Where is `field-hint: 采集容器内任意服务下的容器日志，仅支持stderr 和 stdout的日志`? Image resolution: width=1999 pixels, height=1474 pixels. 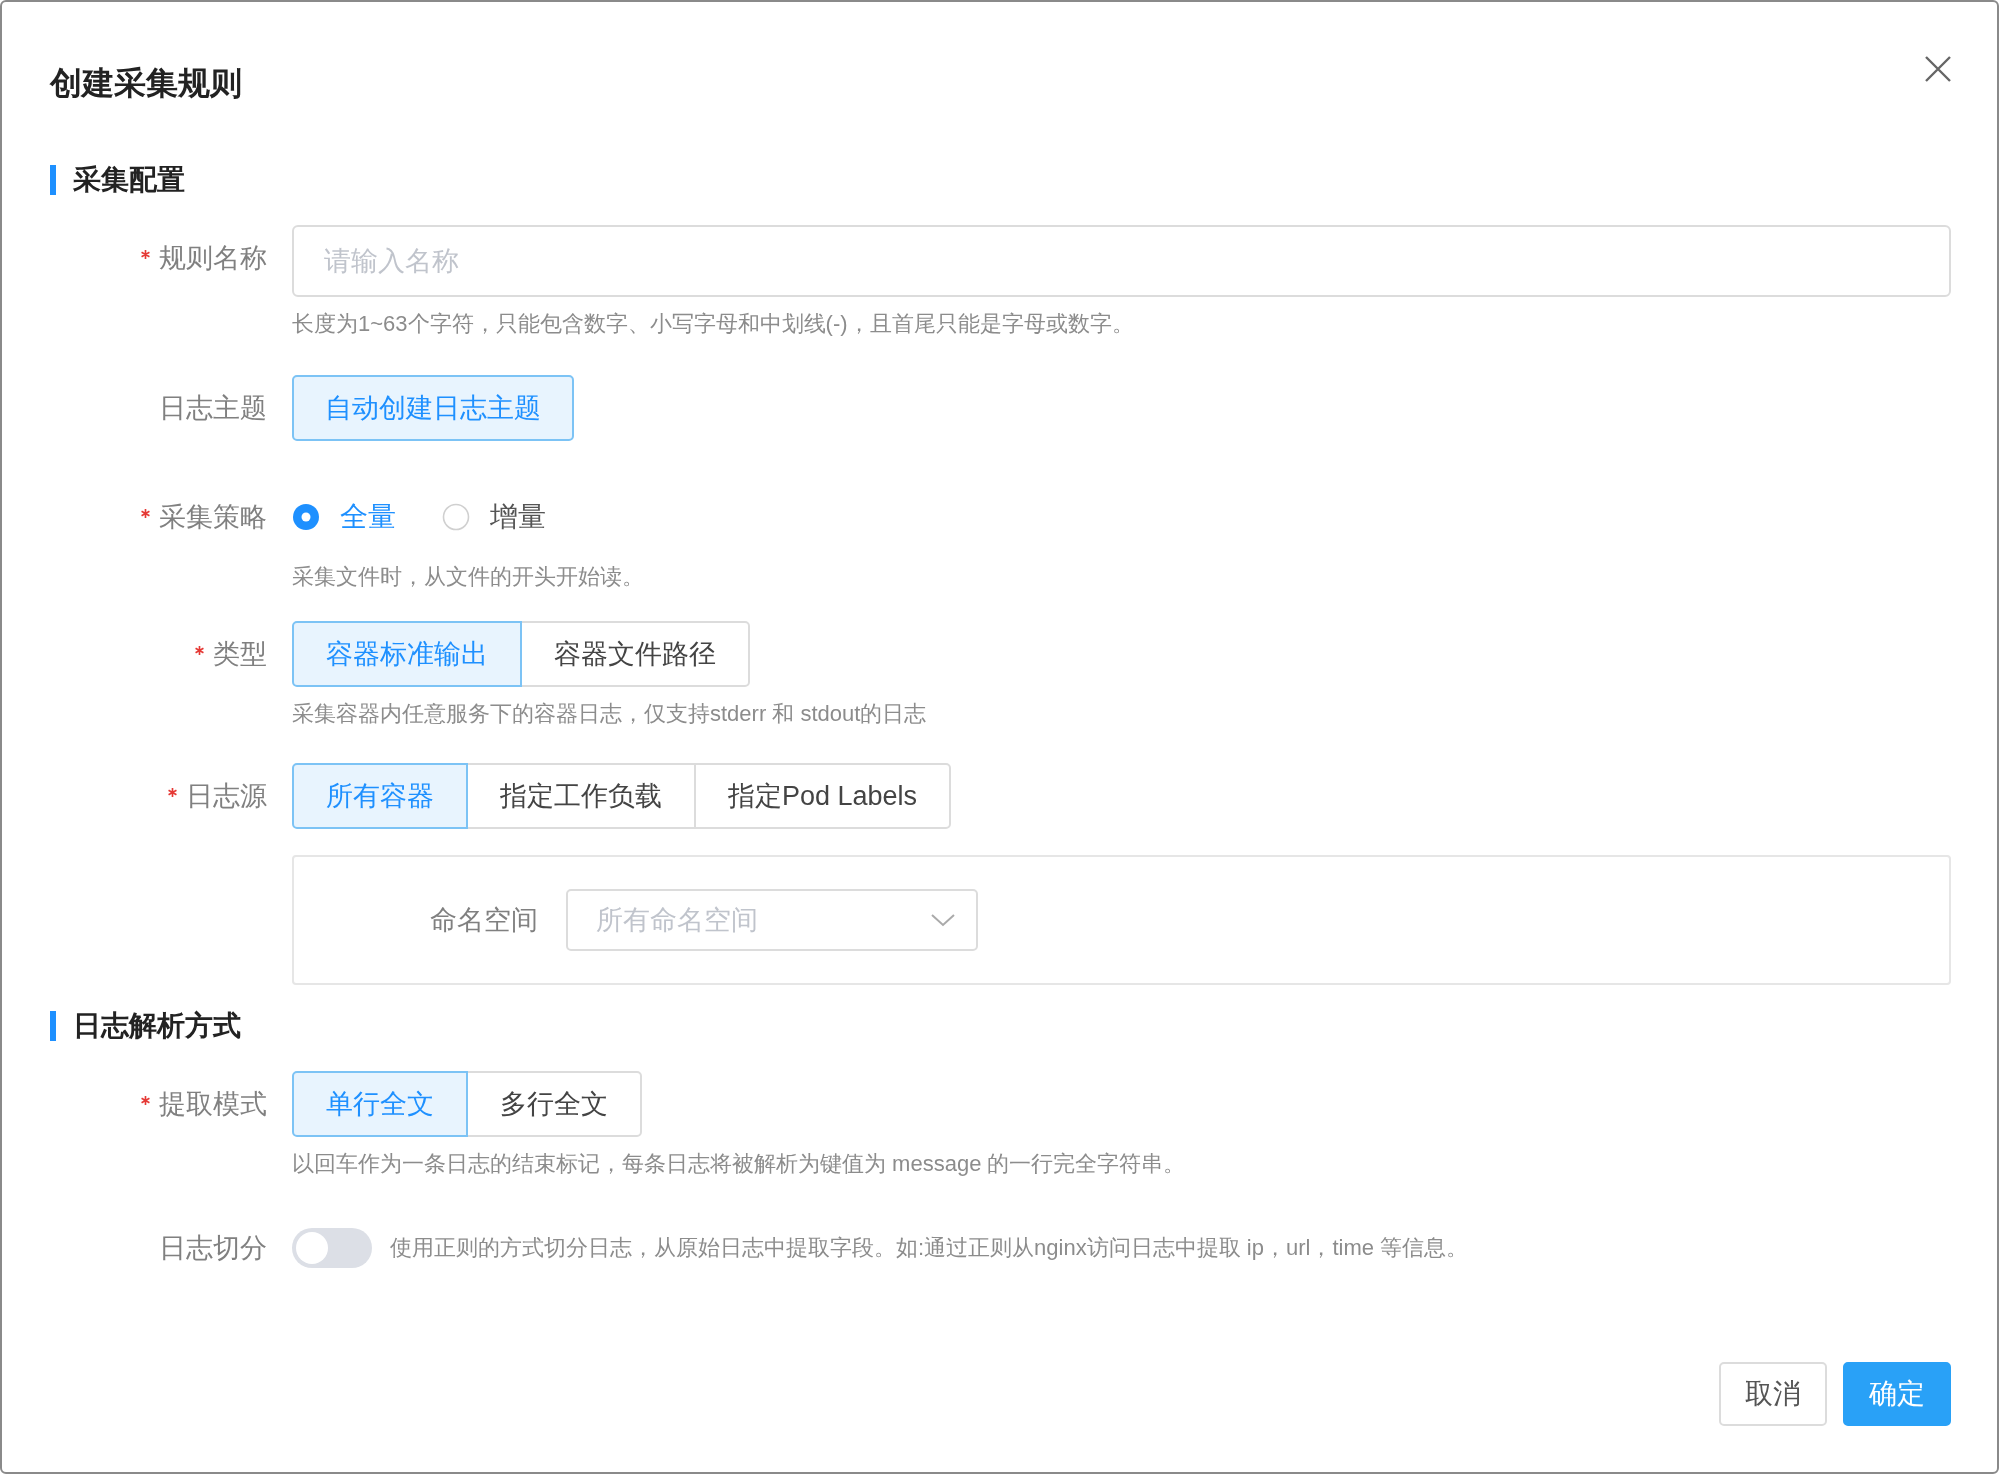
field-hint: 采集容器内任意服务下的容器日志，仅支持stderr 和 stdout的日志 is located at coordinates (610, 714).